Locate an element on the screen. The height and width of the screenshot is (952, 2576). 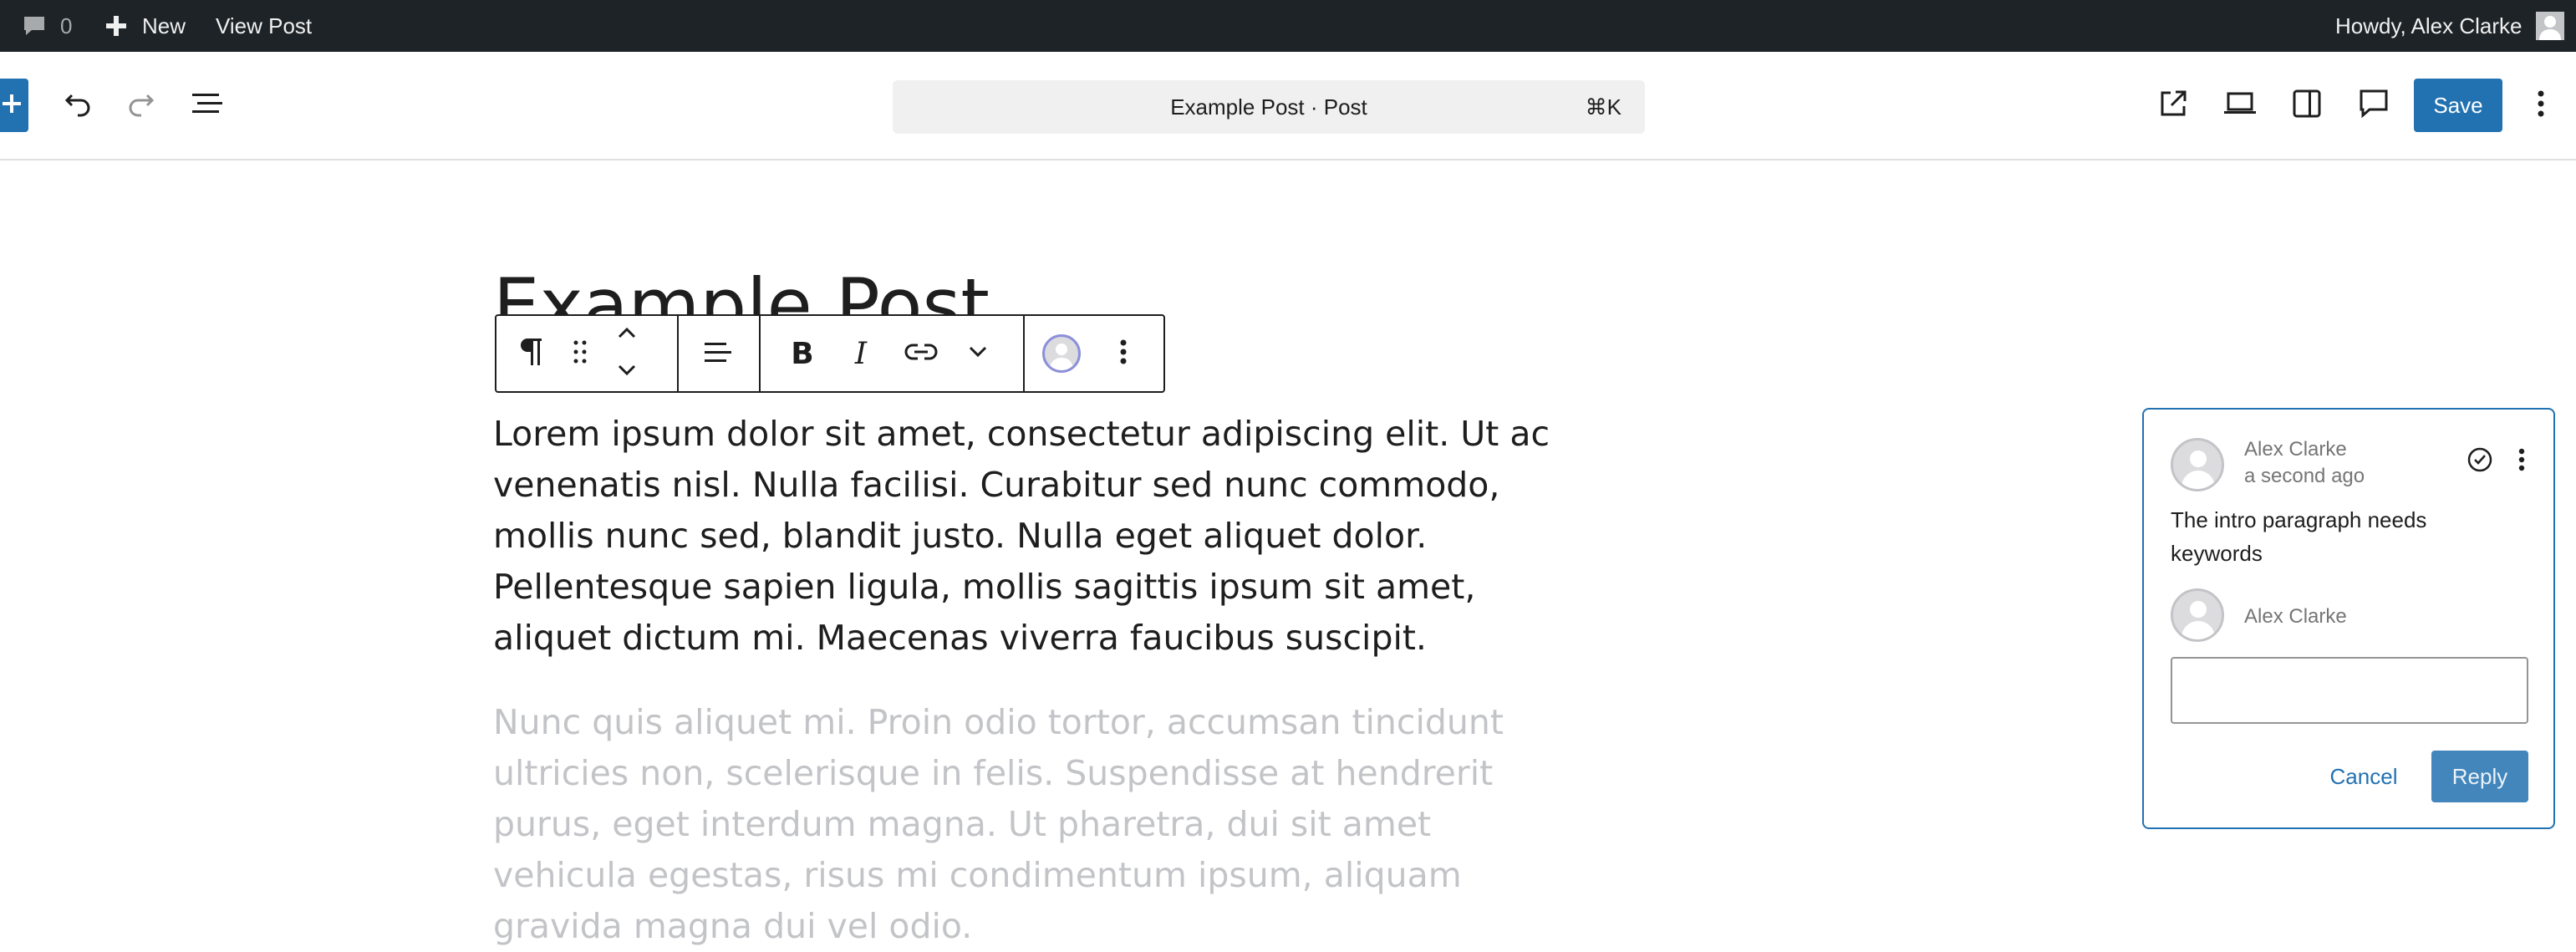
admin-avatar-icon is located at coordinates (2549, 26).